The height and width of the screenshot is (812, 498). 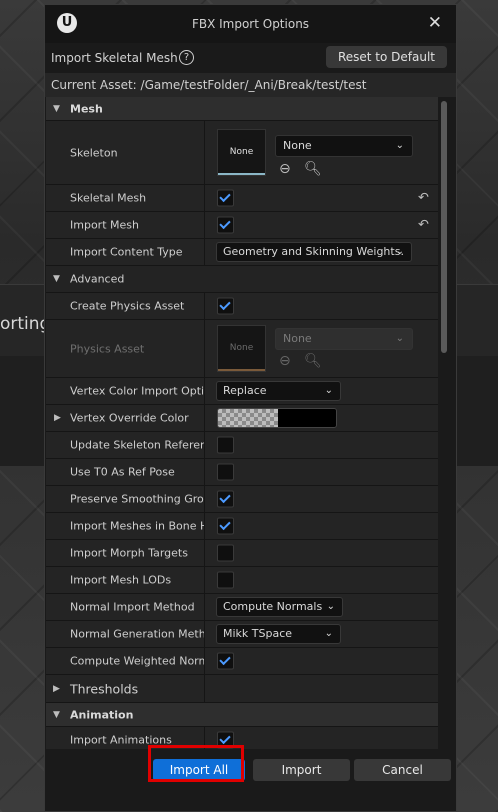 I want to click on subsection-advanced: ▼ Advanced, so click(x=242, y=279).